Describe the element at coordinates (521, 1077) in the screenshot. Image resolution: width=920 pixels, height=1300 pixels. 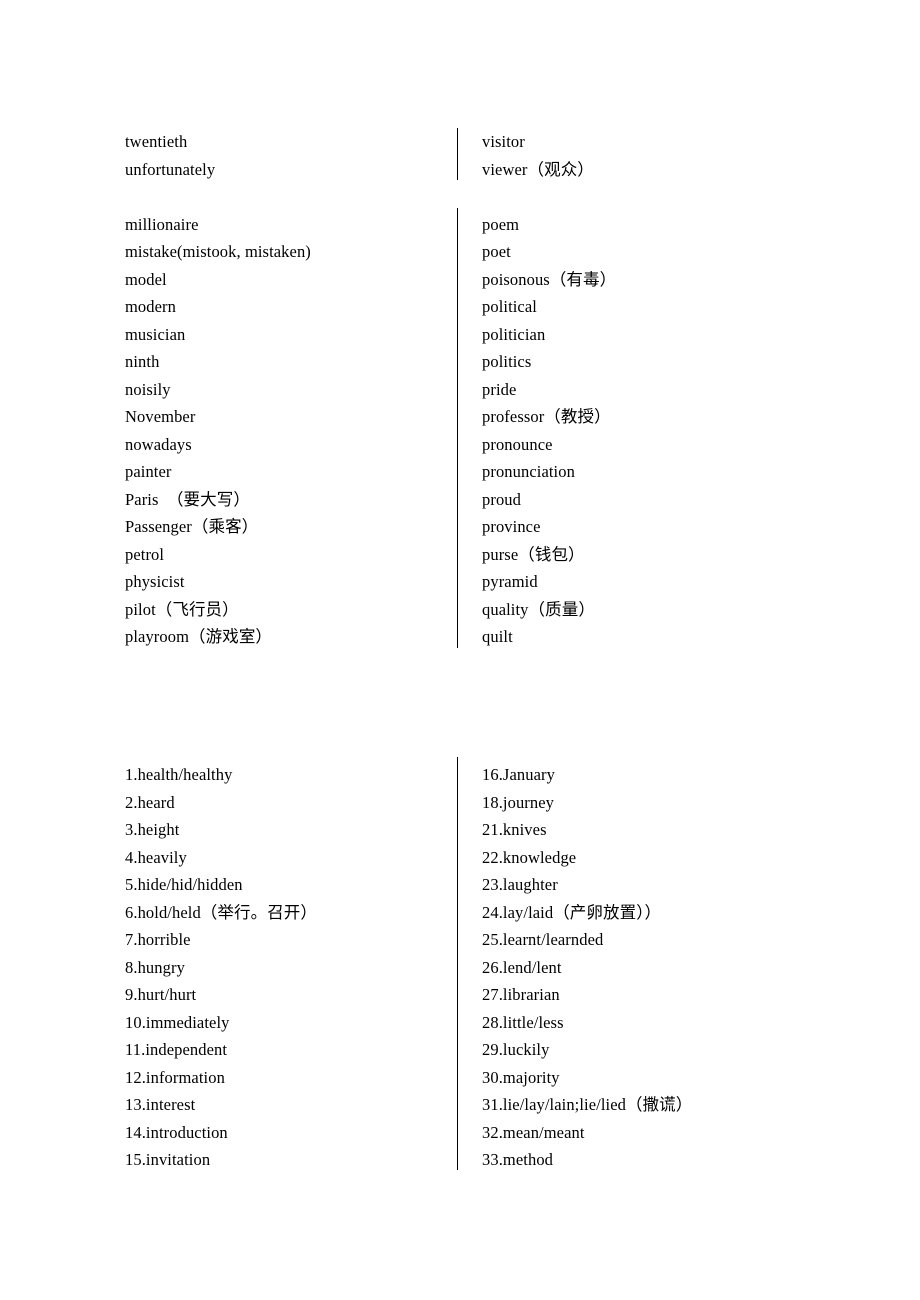
I see `numbered-entry: 30.majority` at that location.